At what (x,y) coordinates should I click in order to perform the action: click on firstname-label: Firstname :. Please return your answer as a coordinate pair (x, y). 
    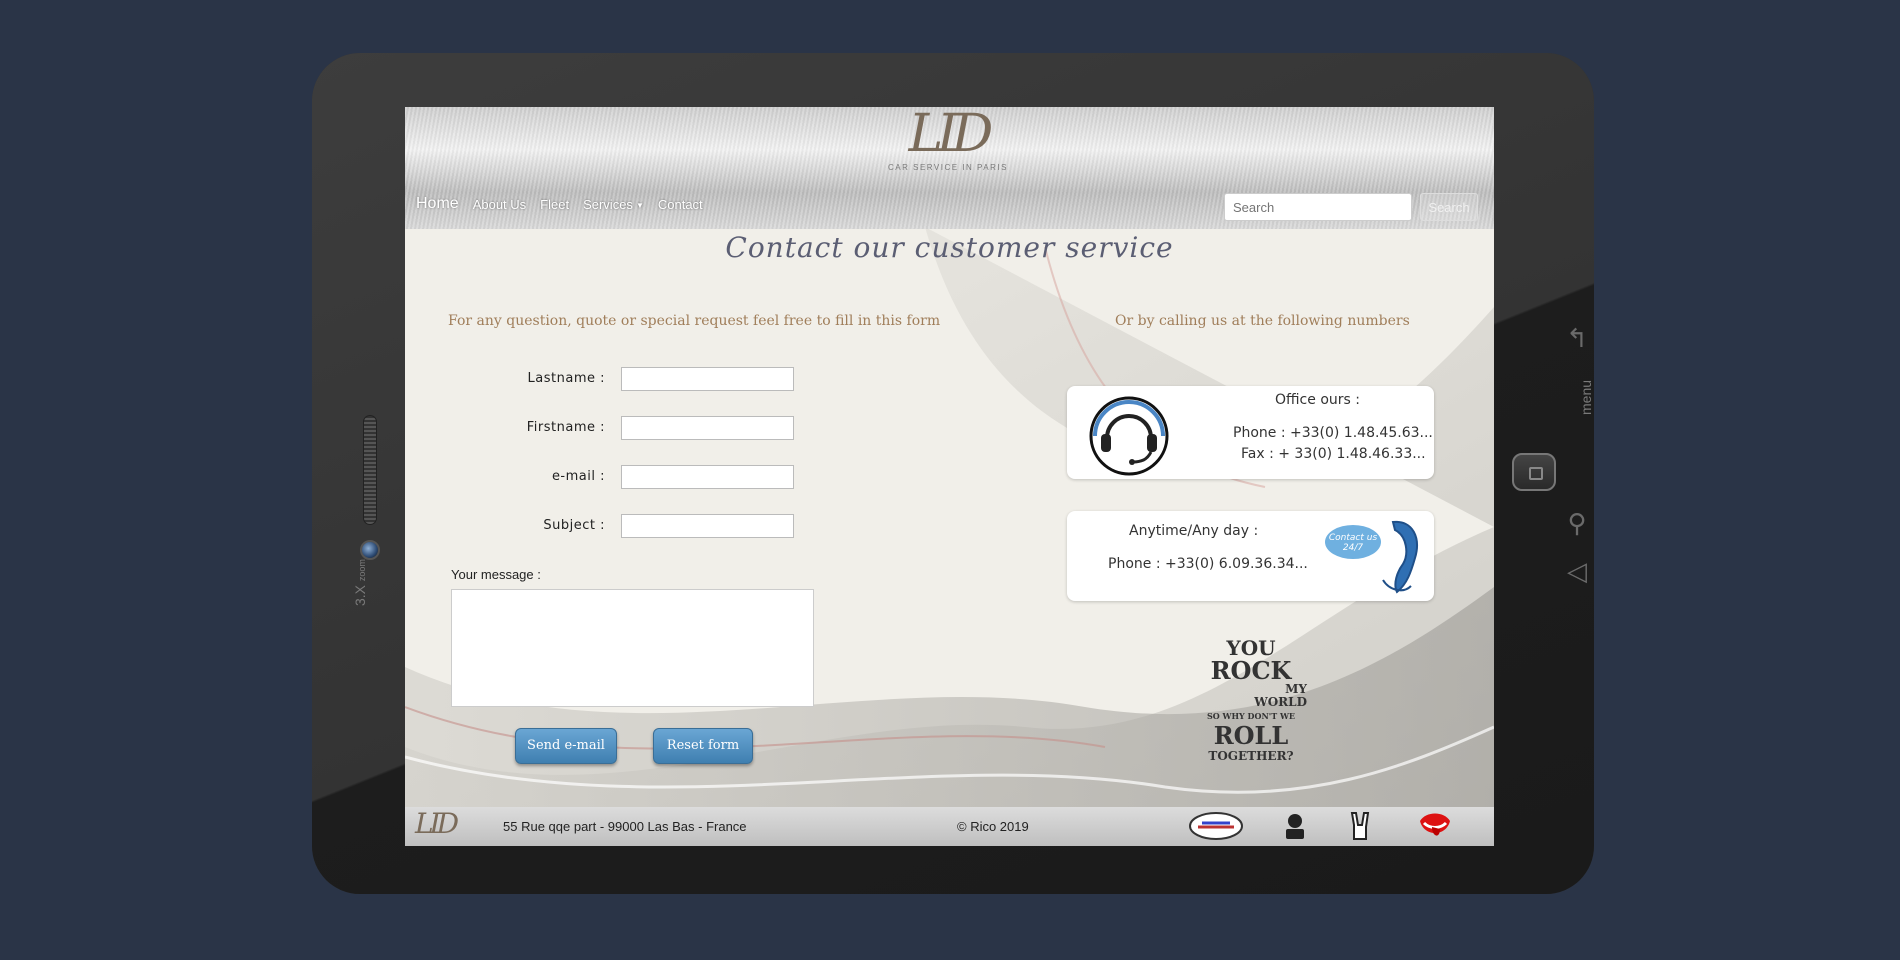
    Looking at the image, I should click on (565, 427).